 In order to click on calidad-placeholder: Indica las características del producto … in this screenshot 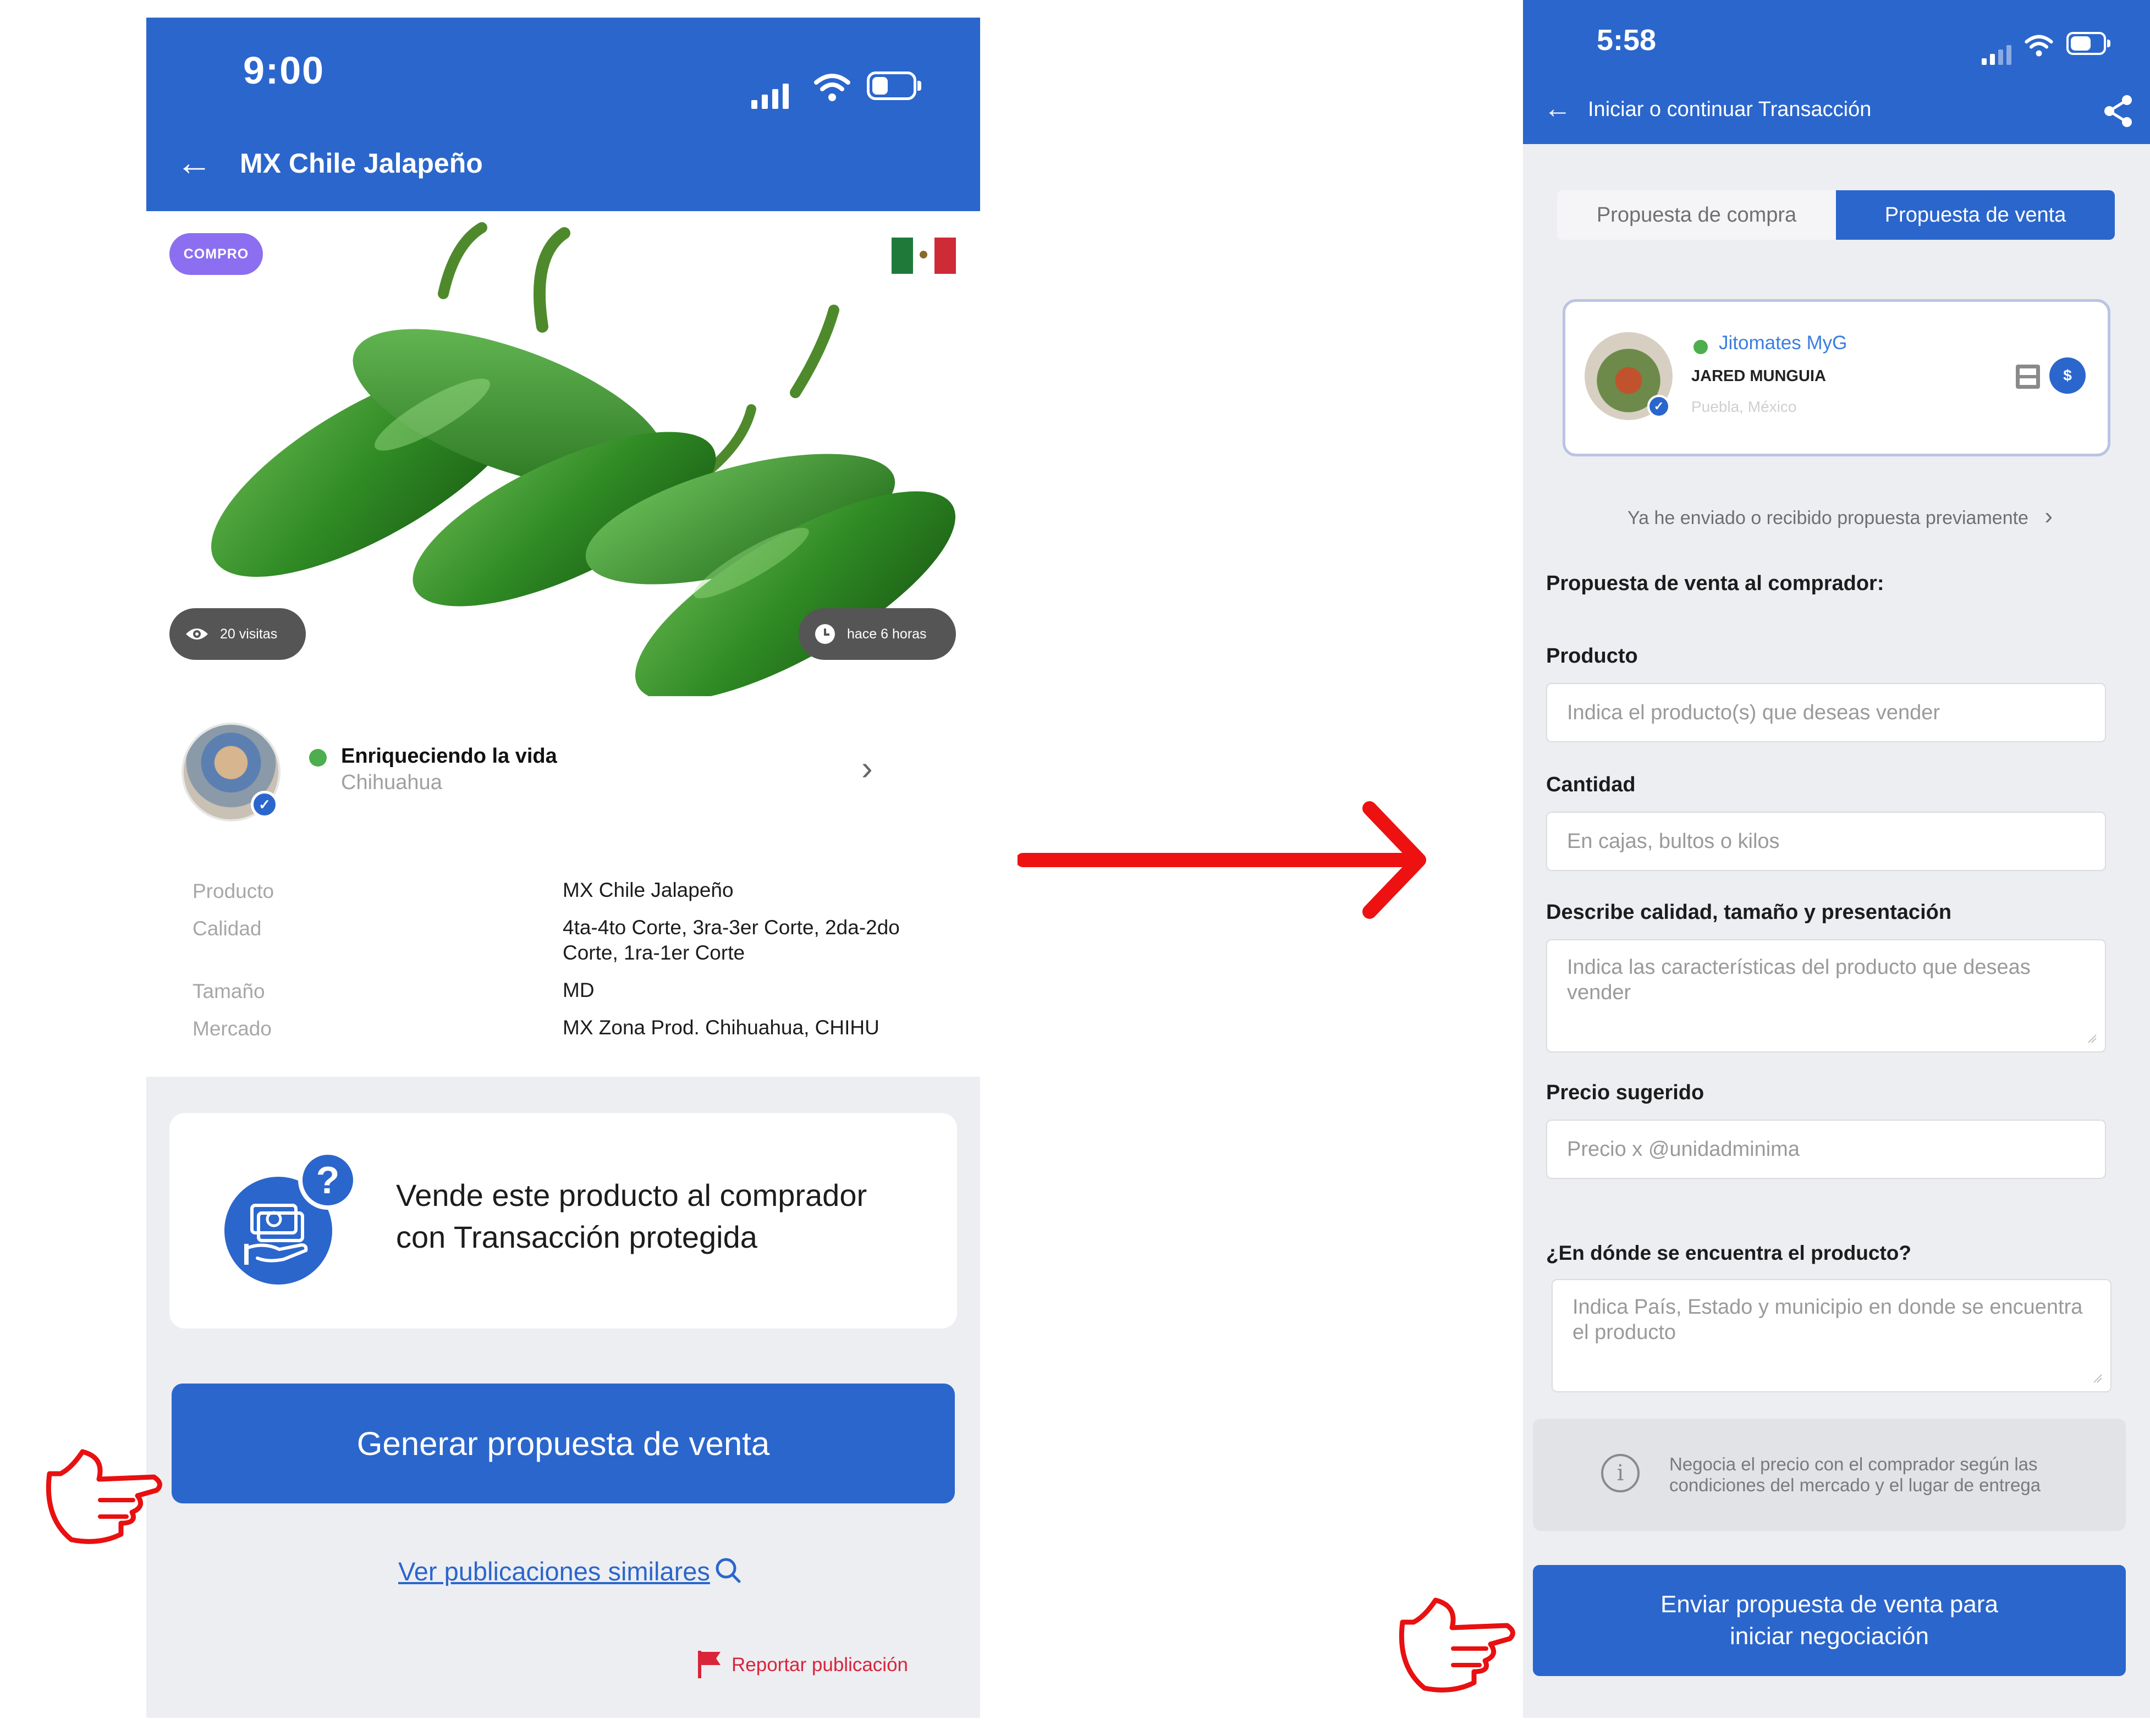, I will do `click(1799, 980)`.